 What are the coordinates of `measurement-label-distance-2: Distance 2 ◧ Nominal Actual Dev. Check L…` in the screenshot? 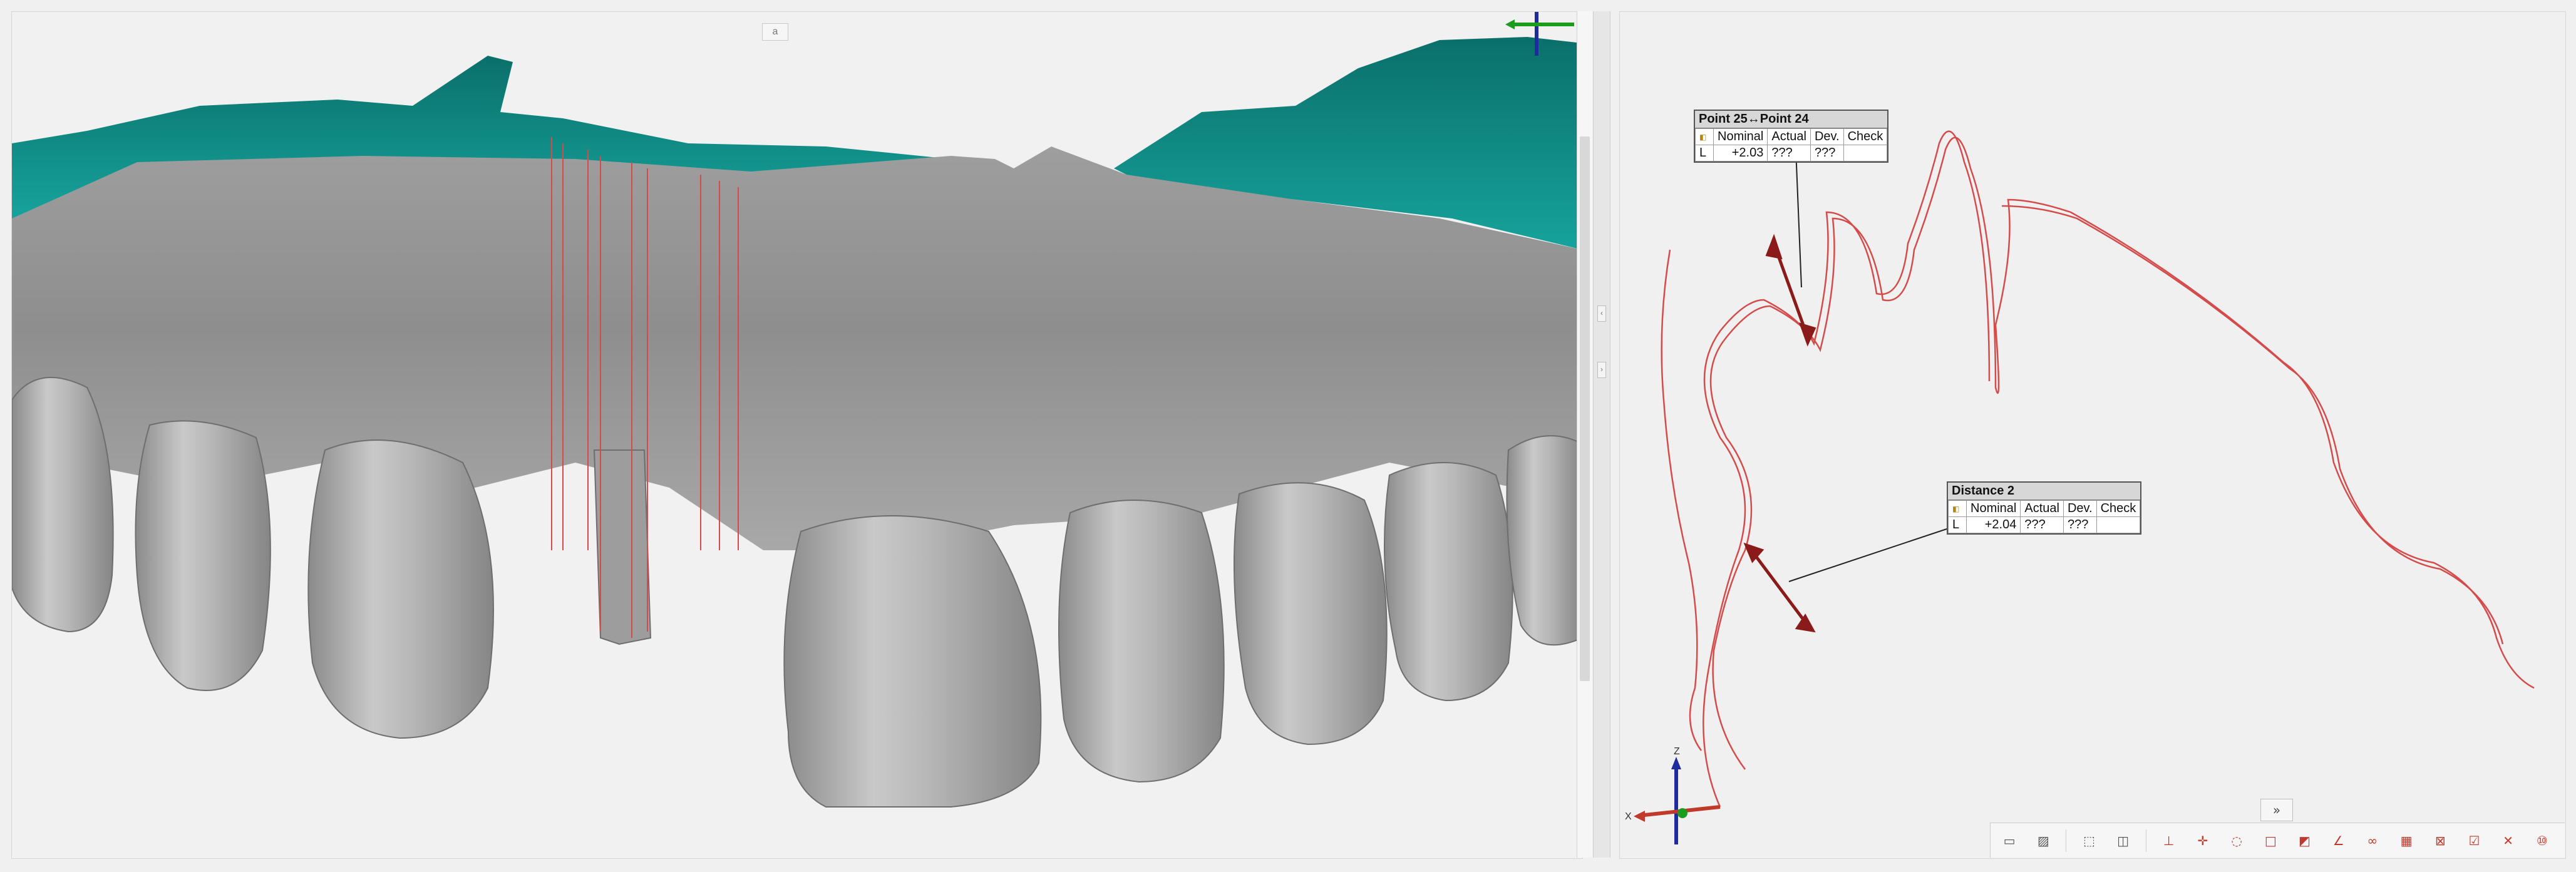 It's located at (2045, 508).